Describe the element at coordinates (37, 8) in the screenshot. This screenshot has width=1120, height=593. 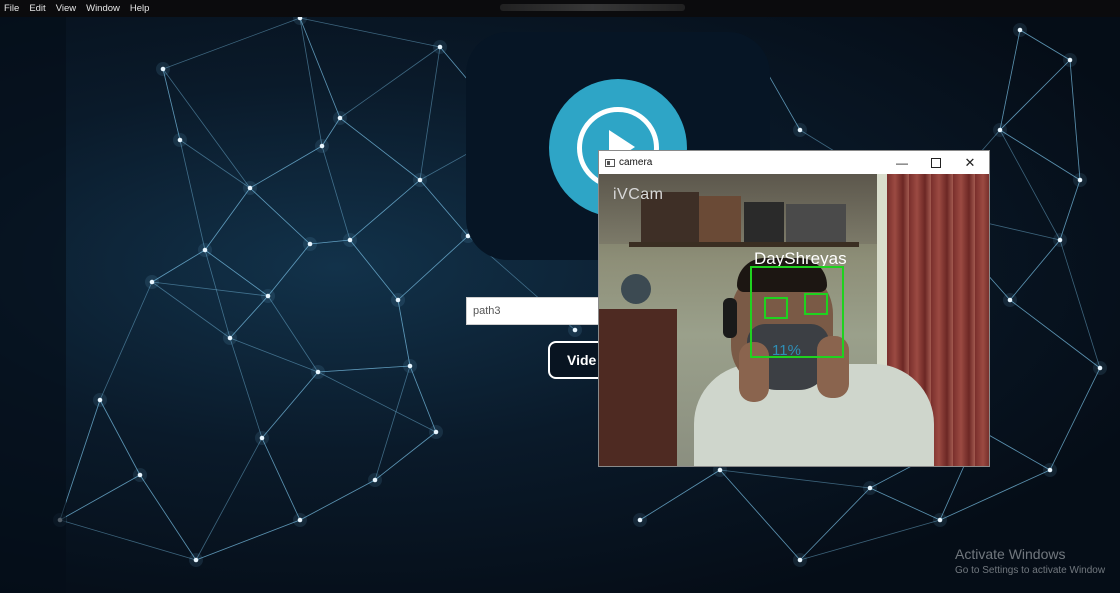
I see `menu-edit: Edit` at that location.